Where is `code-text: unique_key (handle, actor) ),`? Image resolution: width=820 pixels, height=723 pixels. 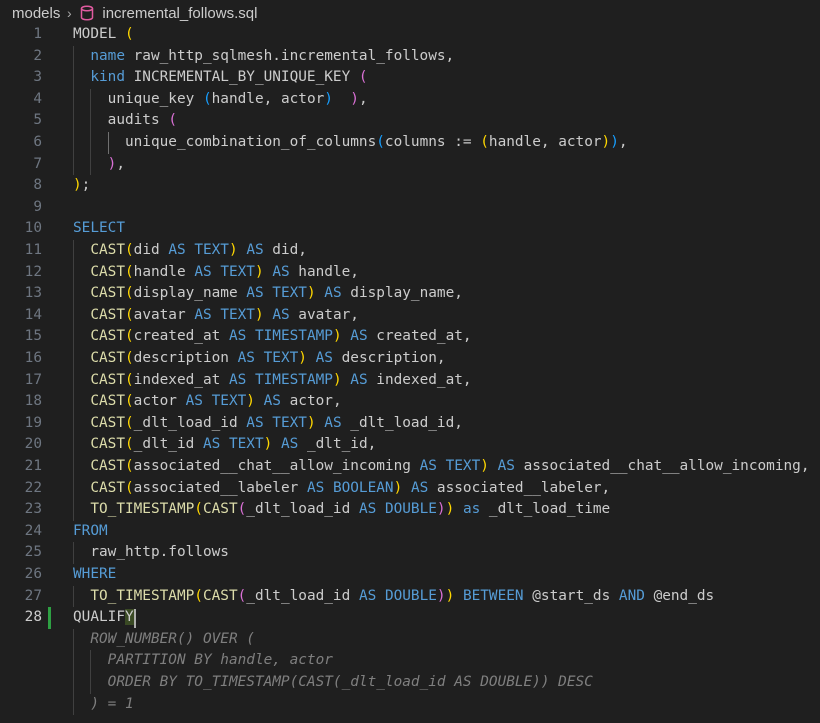 code-text: unique_key (handle, actor) ), is located at coordinates (220, 98).